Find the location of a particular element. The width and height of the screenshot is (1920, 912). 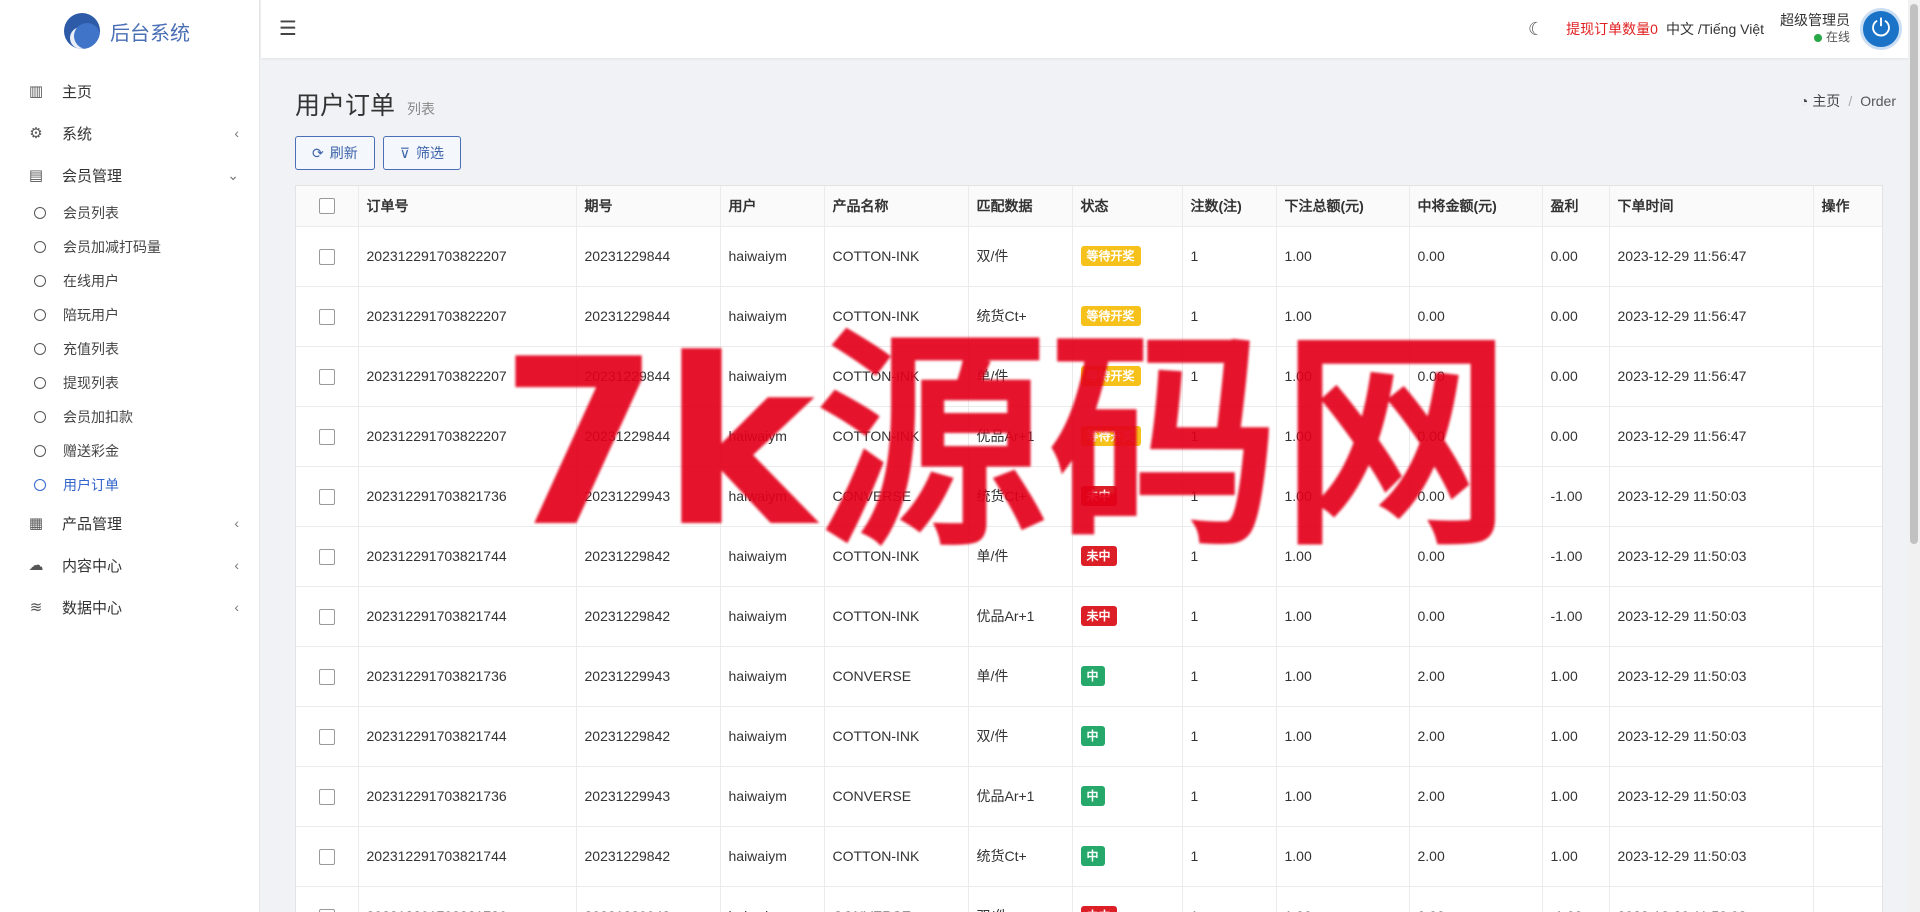

sidebar-subitem-label: 陪玩用户 is located at coordinates (91, 315).